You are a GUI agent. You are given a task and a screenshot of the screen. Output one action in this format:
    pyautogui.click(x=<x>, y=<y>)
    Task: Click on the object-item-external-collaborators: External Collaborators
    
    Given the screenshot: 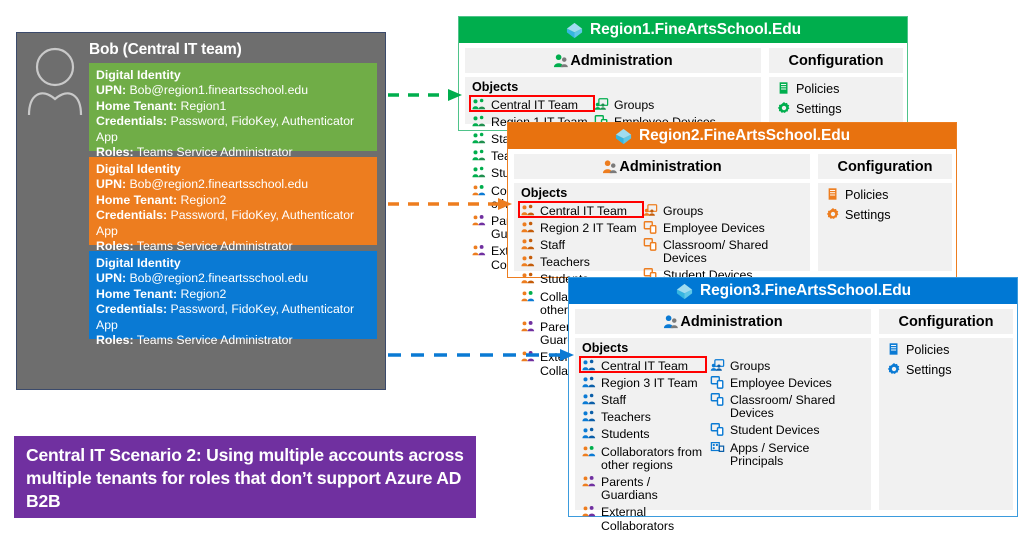 What is the action you would take?
    pyautogui.click(x=646, y=519)
    